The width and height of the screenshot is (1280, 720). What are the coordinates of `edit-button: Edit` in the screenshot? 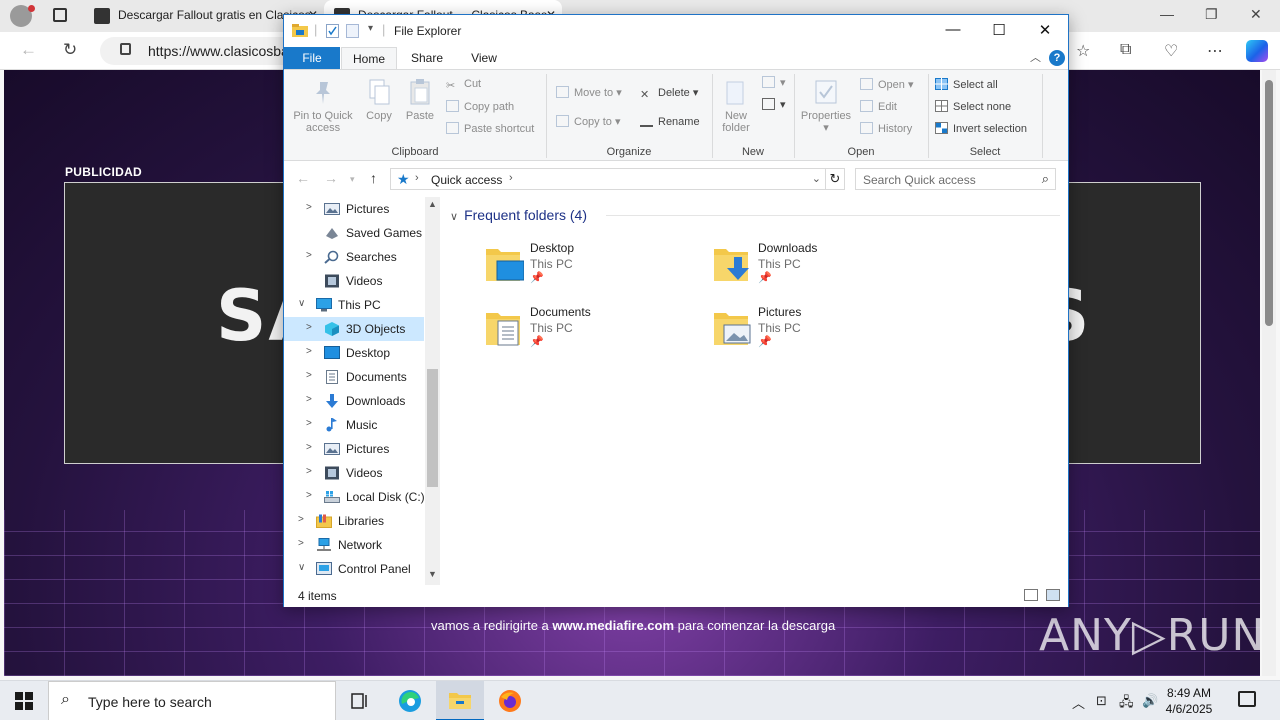 It's located at (878, 106).